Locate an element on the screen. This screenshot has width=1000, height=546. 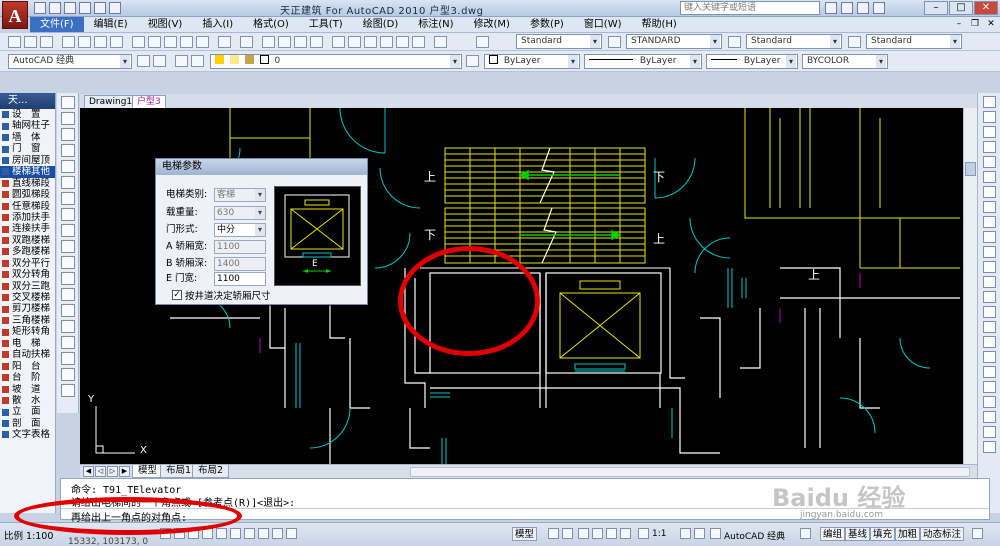
trim-icon is located at coordinates (989, 237).